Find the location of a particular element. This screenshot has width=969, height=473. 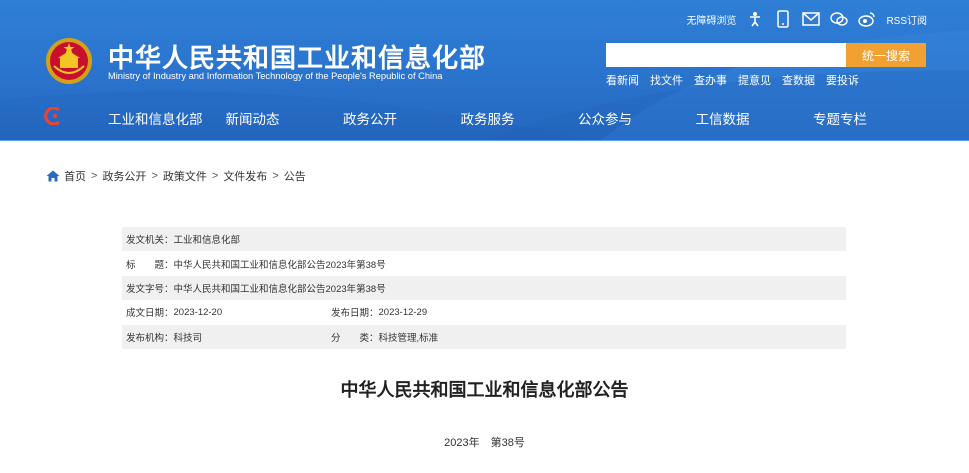

document-title: 中华人民共和国工业和信息化部公告 is located at coordinates (484, 390).